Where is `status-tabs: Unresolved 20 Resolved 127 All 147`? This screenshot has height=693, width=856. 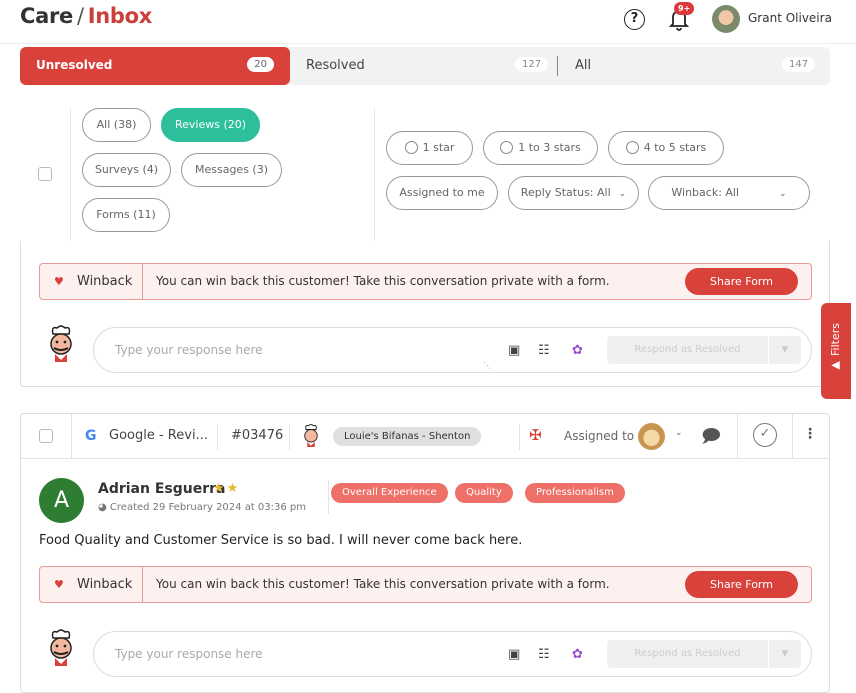
status-tabs: Unresolved 20 Resolved 127 All 147 is located at coordinates (425, 66).